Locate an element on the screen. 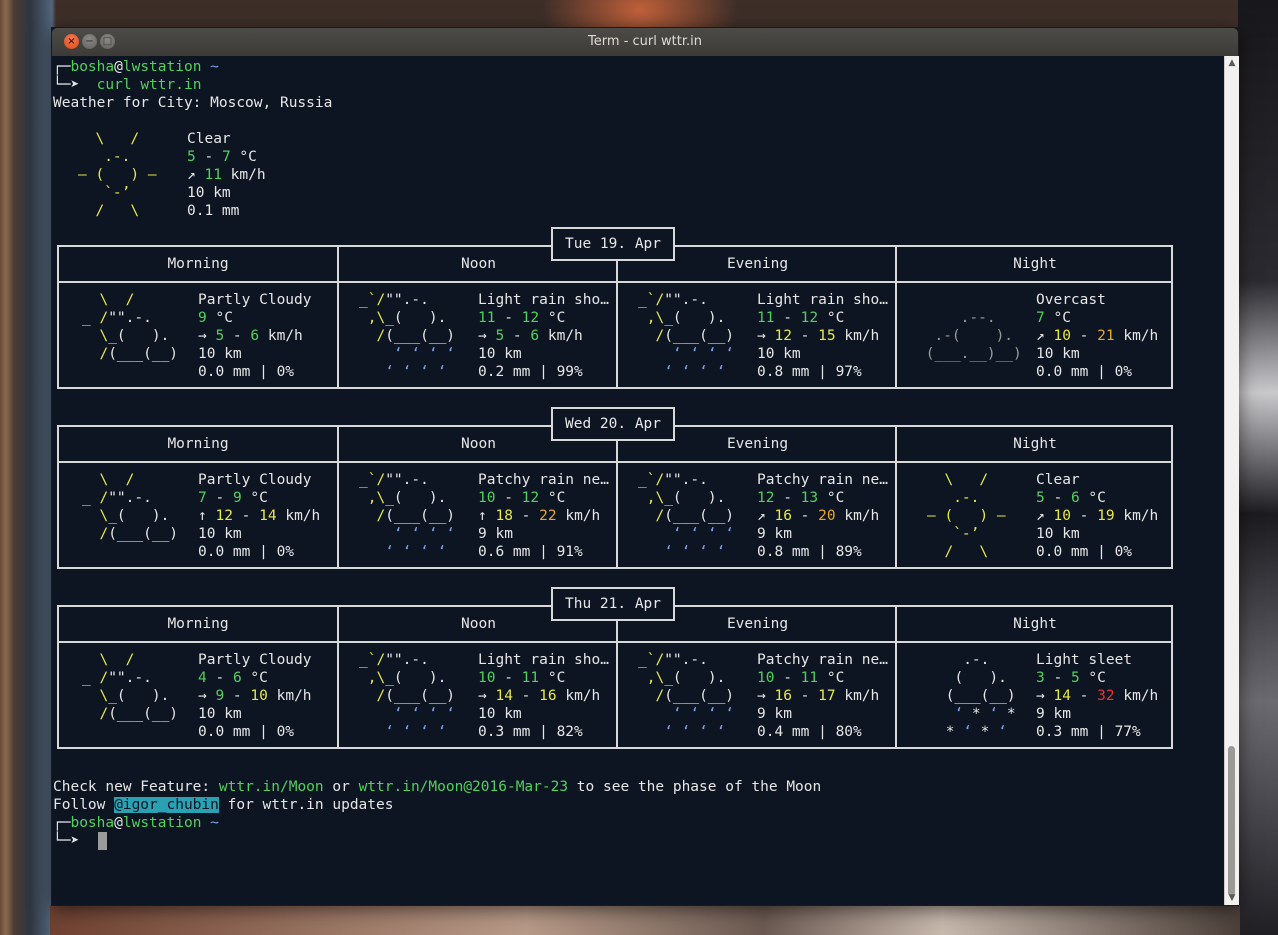 Image resolution: width=1278 pixels, height=935 pixels. current-temp: 5 - 7 °C is located at coordinates (222, 157).